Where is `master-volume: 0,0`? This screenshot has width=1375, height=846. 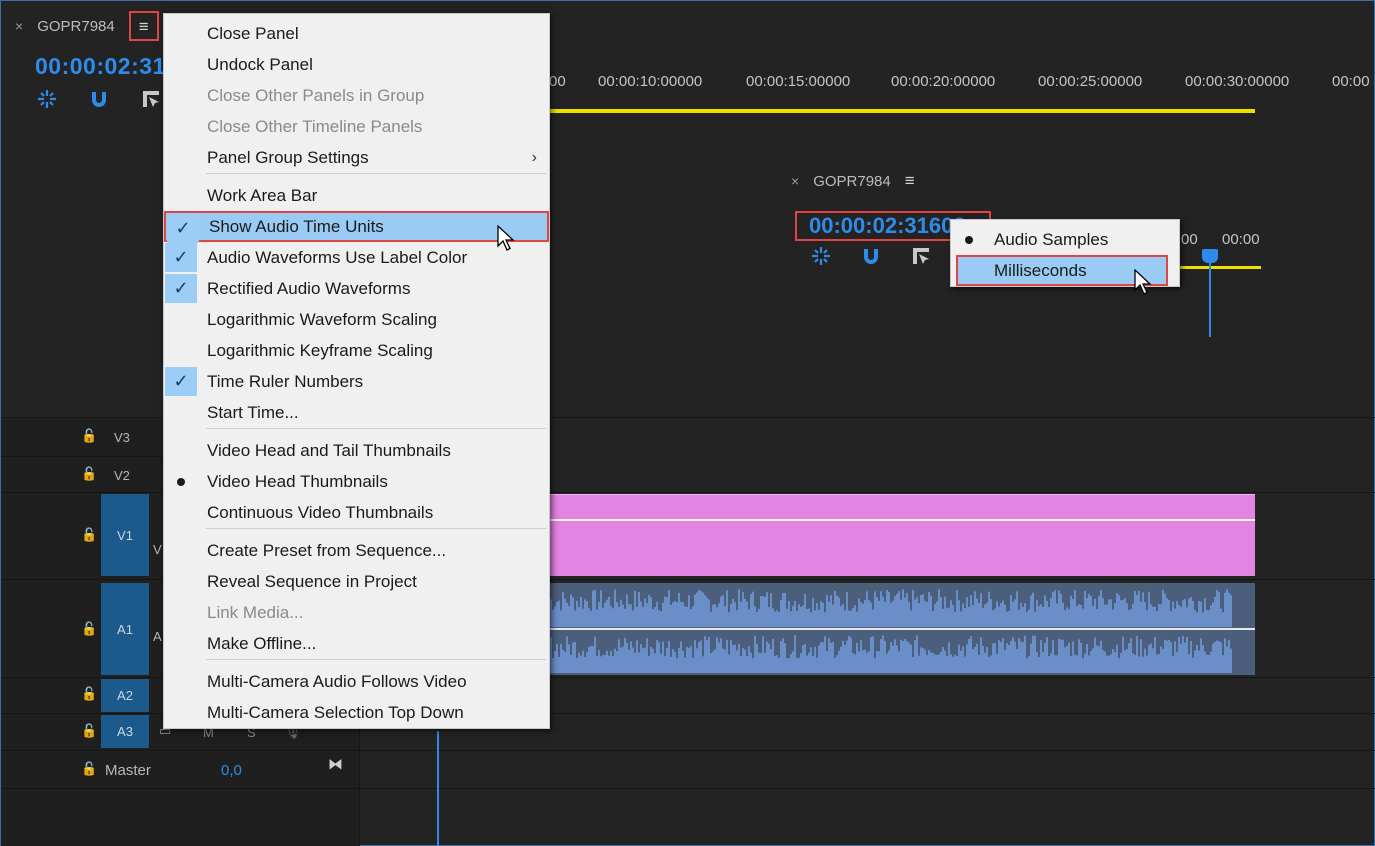
master-volume: 0,0 is located at coordinates (231, 770).